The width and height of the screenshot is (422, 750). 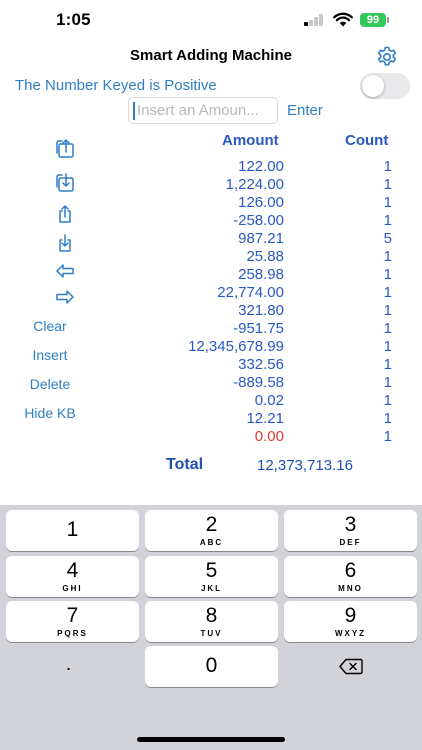 What do you see at coordinates (65, 214) in the screenshot?
I see `share-up-icon` at bounding box center [65, 214].